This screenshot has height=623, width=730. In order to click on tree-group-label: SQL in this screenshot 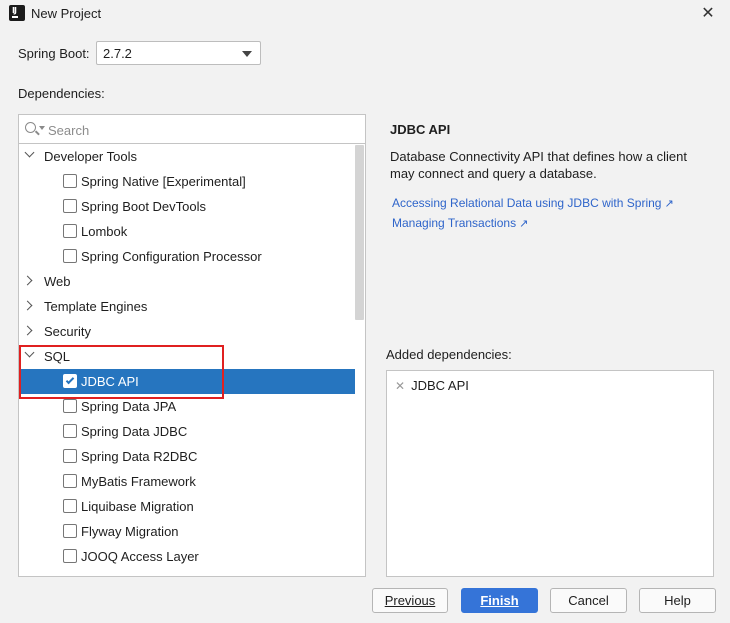, I will do `click(57, 356)`.